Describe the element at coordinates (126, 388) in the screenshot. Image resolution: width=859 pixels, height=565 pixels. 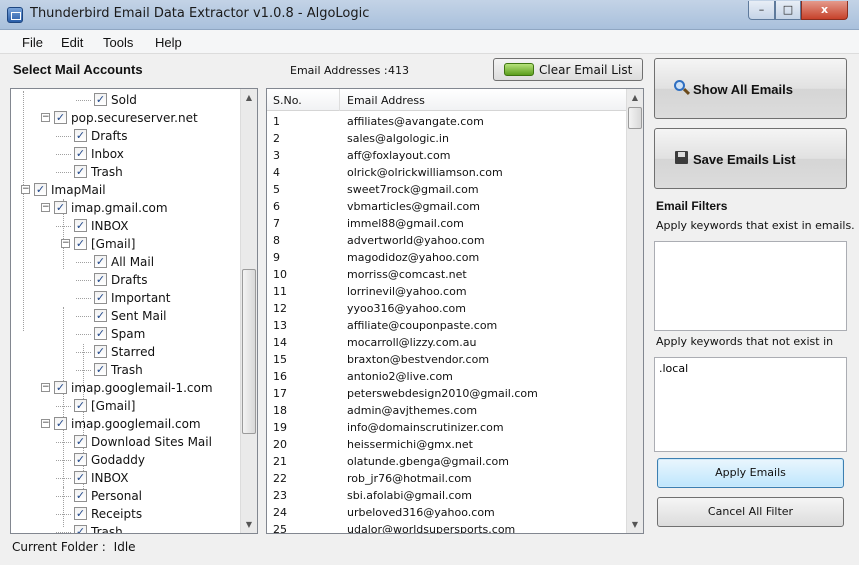
I see `tree-node: − ✓ imap.googlemail-1.com` at that location.